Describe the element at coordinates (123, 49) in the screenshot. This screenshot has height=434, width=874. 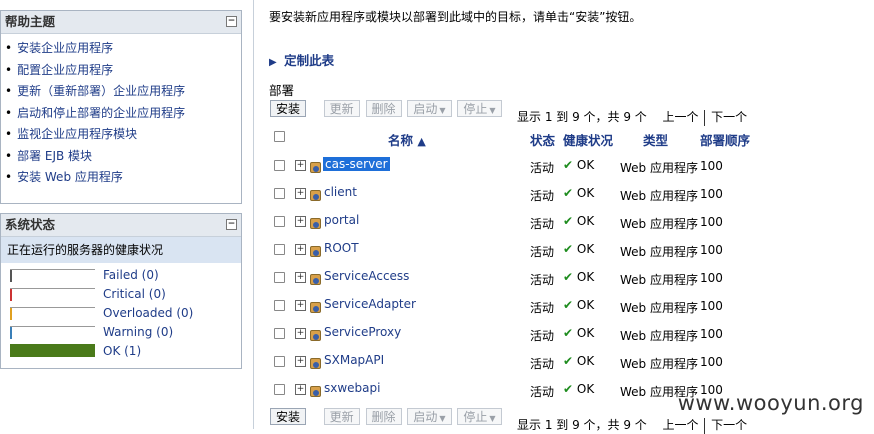
I see `help-topic-item: 安装企业应用程序` at that location.